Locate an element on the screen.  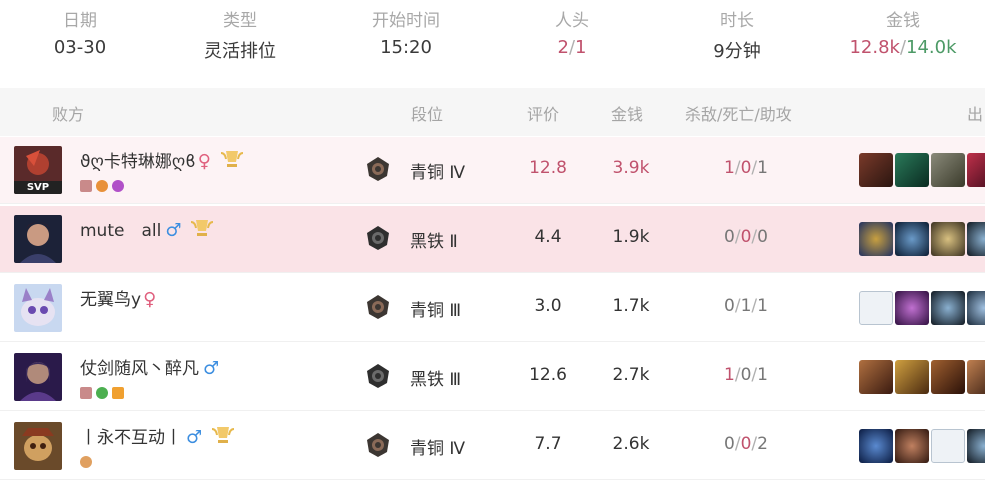
player-name-line: mute all ♂ is located at coordinates (147, 229).